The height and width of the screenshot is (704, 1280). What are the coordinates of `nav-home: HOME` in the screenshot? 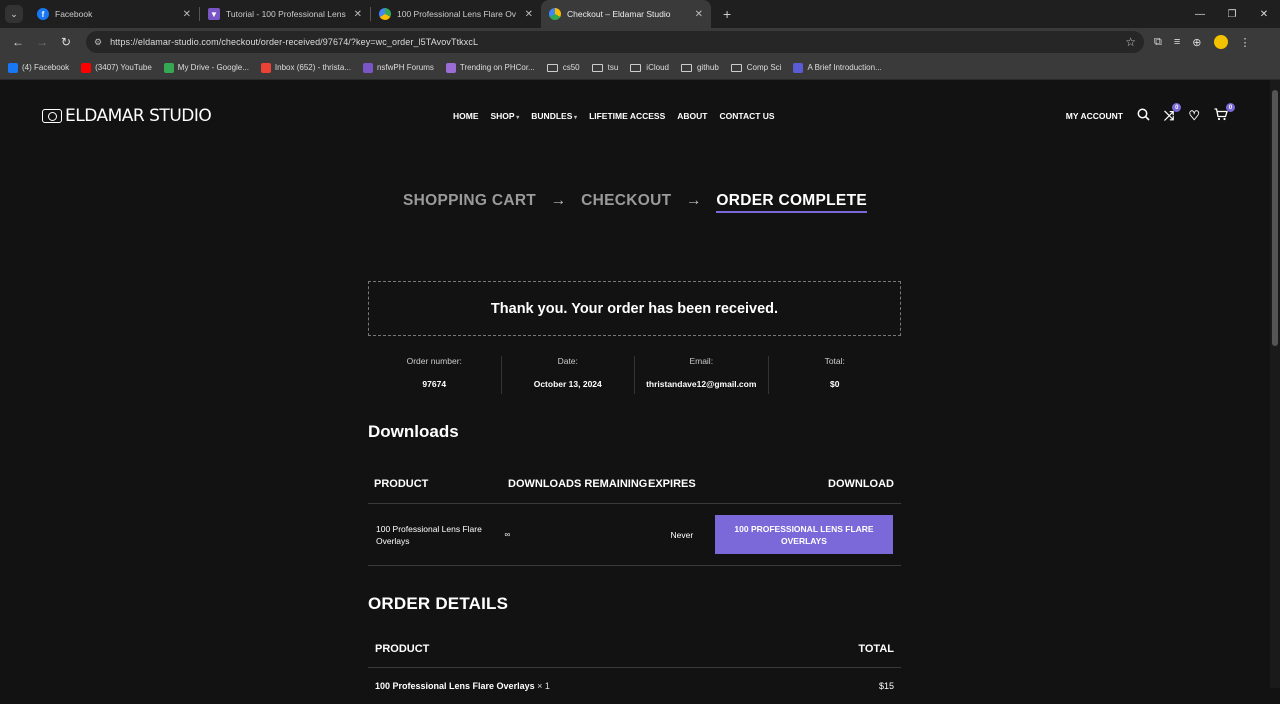 It's located at (466, 116).